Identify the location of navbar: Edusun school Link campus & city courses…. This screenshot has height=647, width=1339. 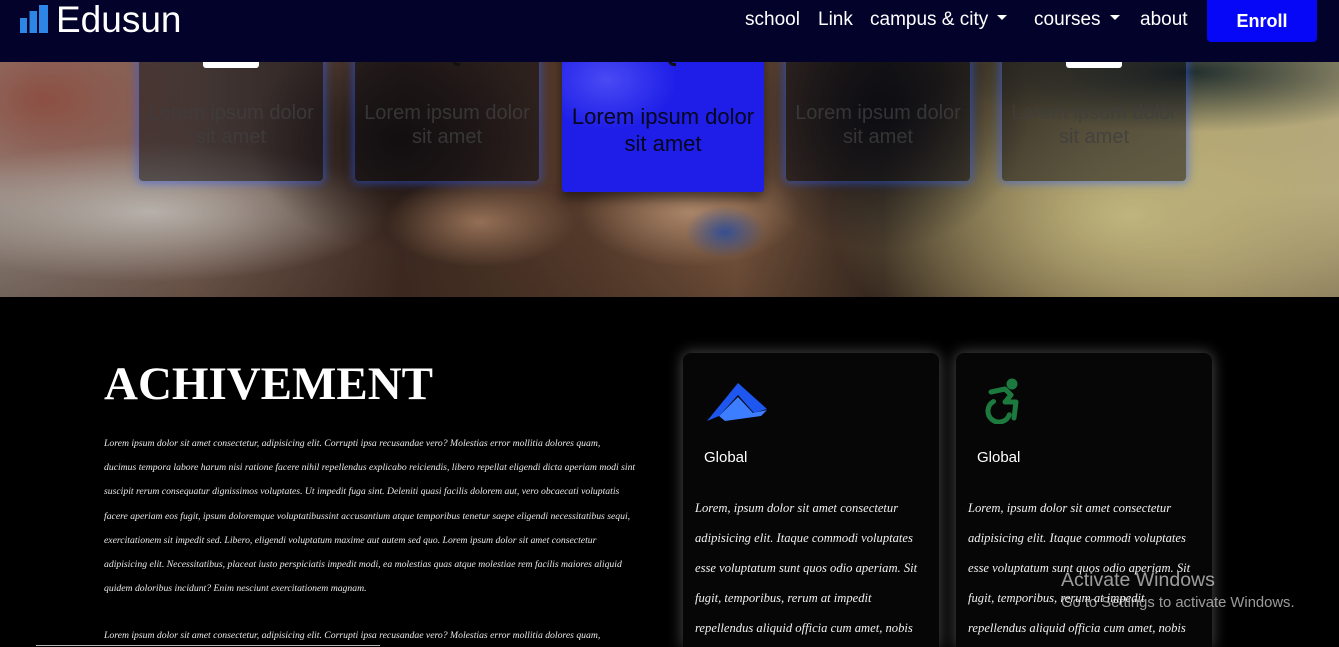
(669, 31).